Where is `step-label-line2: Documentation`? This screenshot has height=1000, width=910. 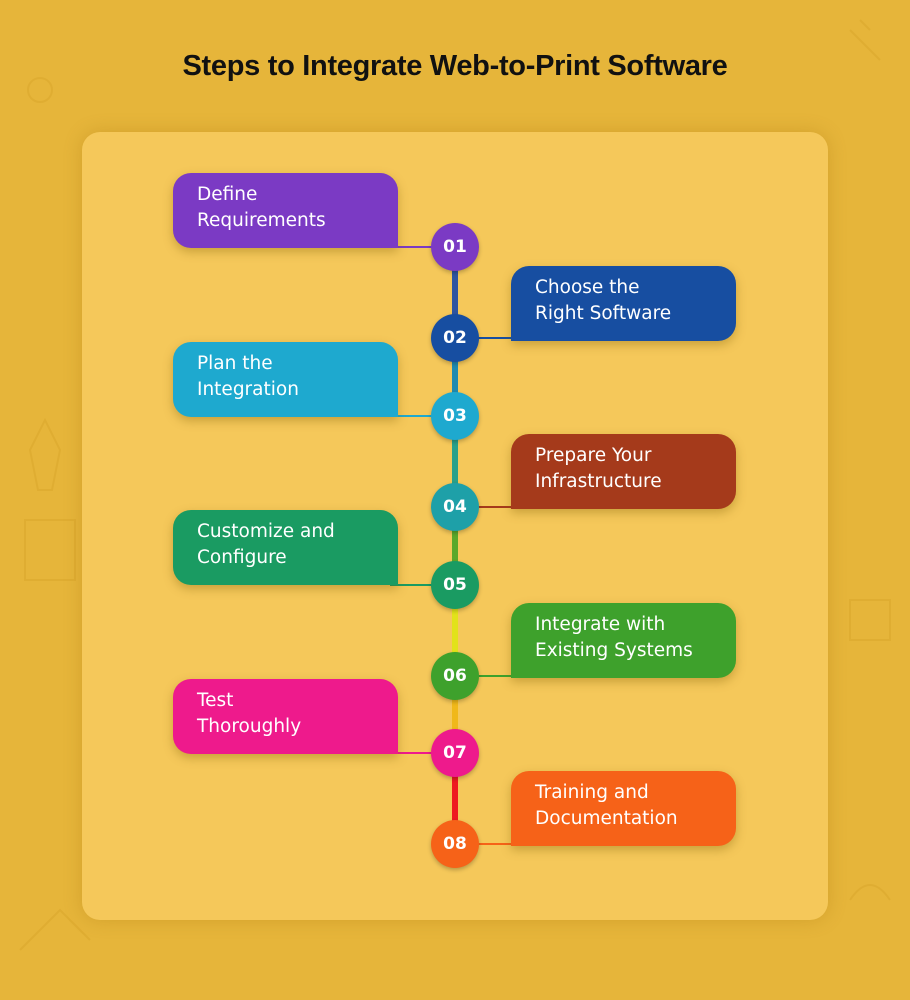
step-label-line2: Documentation is located at coordinates (606, 818).